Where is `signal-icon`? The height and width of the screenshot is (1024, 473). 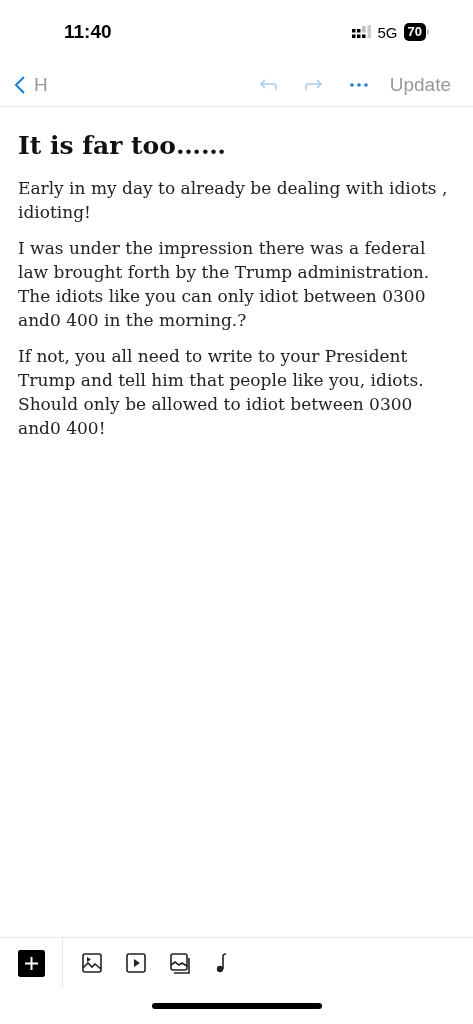 signal-icon is located at coordinates (361, 32).